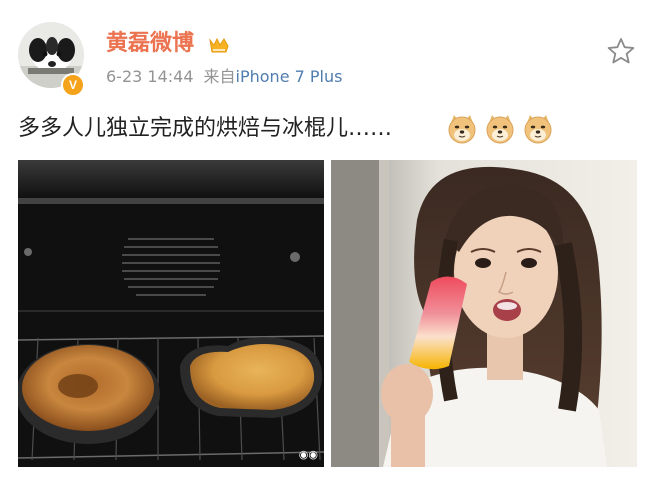 Image resolution: width=660 pixels, height=485 pixels. What do you see at coordinates (621, 51) in the screenshot?
I see `favorite-star-icon` at bounding box center [621, 51].